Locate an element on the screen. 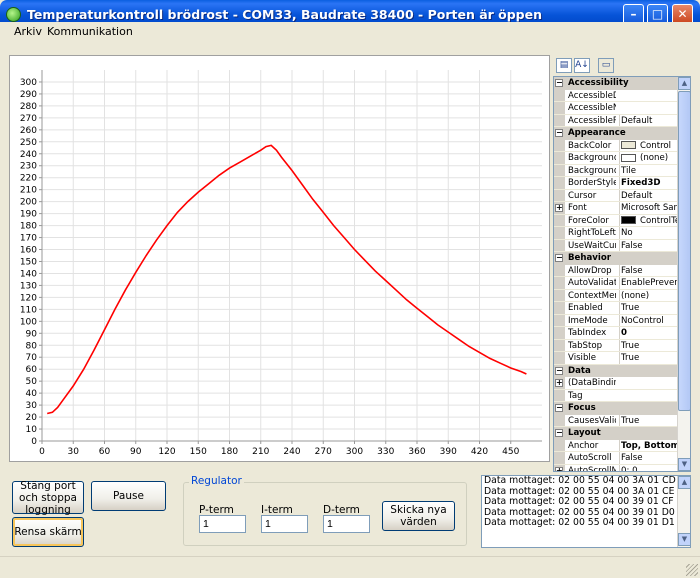 Image resolution: width=700 pixels, height=578 pixels. property-value: EnablePreventF is located at coordinates (650, 283).